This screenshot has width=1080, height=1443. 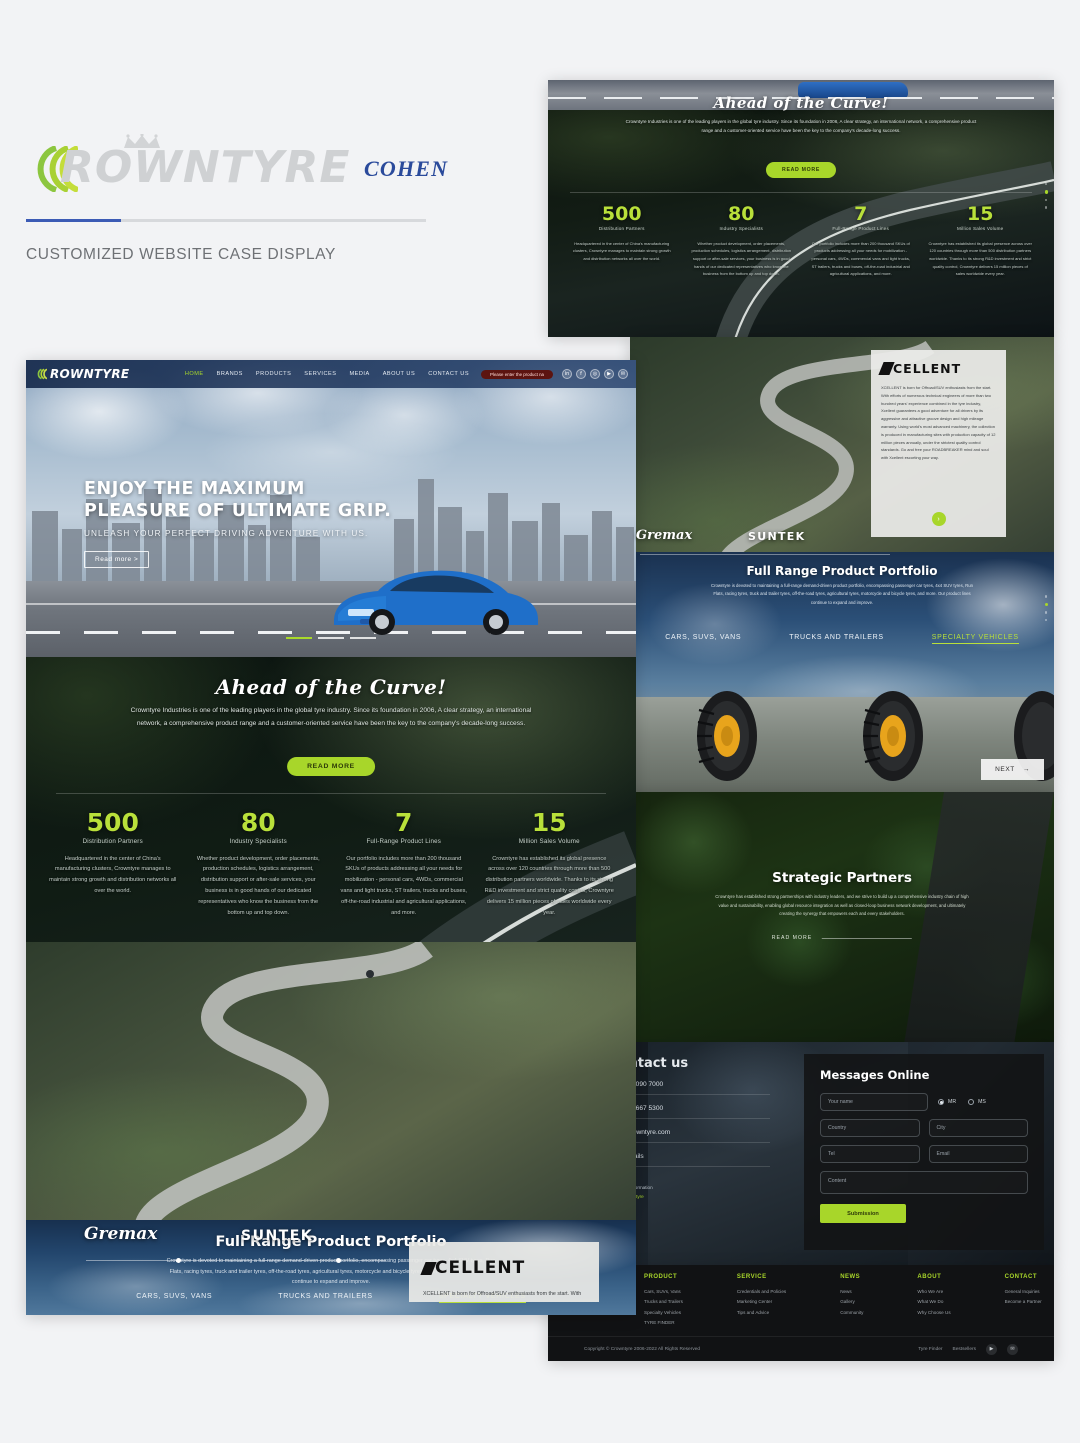 I want to click on dash-active, so click(x=299, y=637).